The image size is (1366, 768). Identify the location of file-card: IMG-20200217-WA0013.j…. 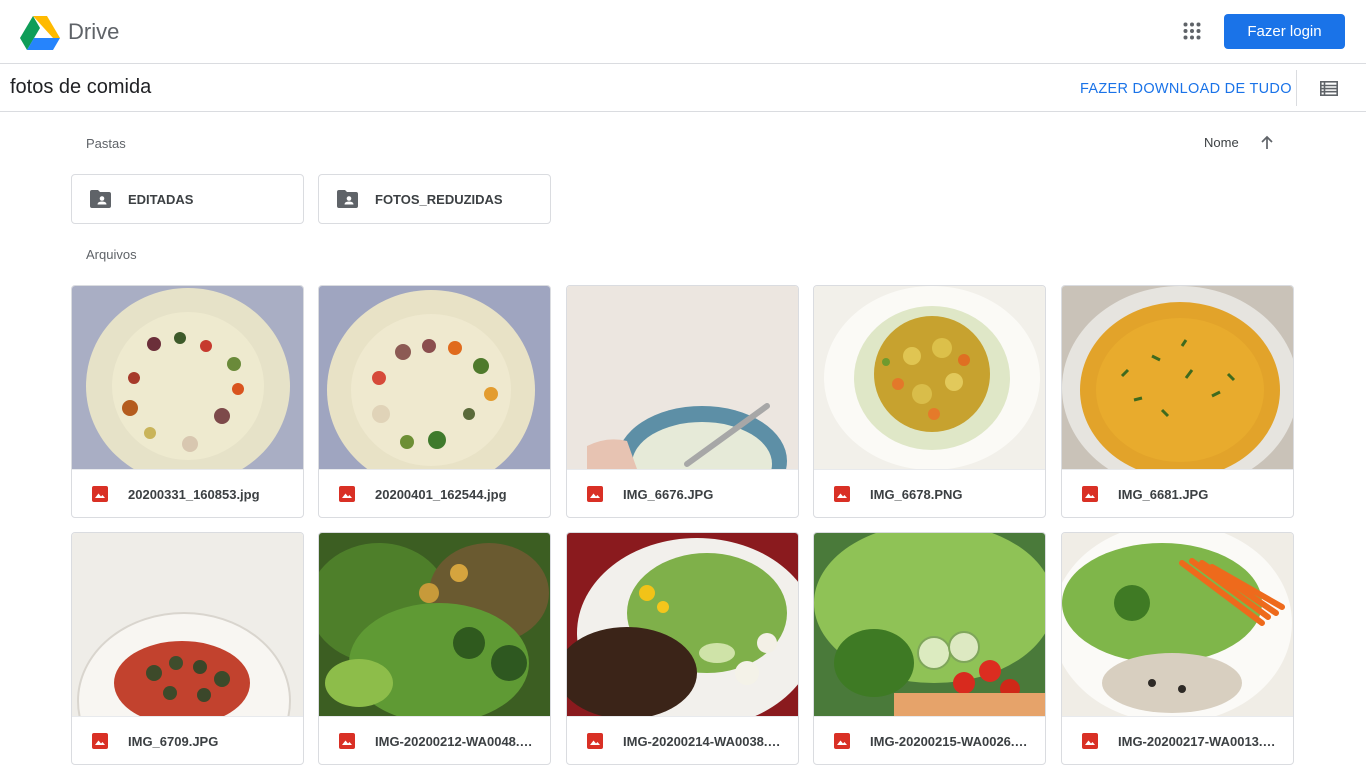
(1177, 648).